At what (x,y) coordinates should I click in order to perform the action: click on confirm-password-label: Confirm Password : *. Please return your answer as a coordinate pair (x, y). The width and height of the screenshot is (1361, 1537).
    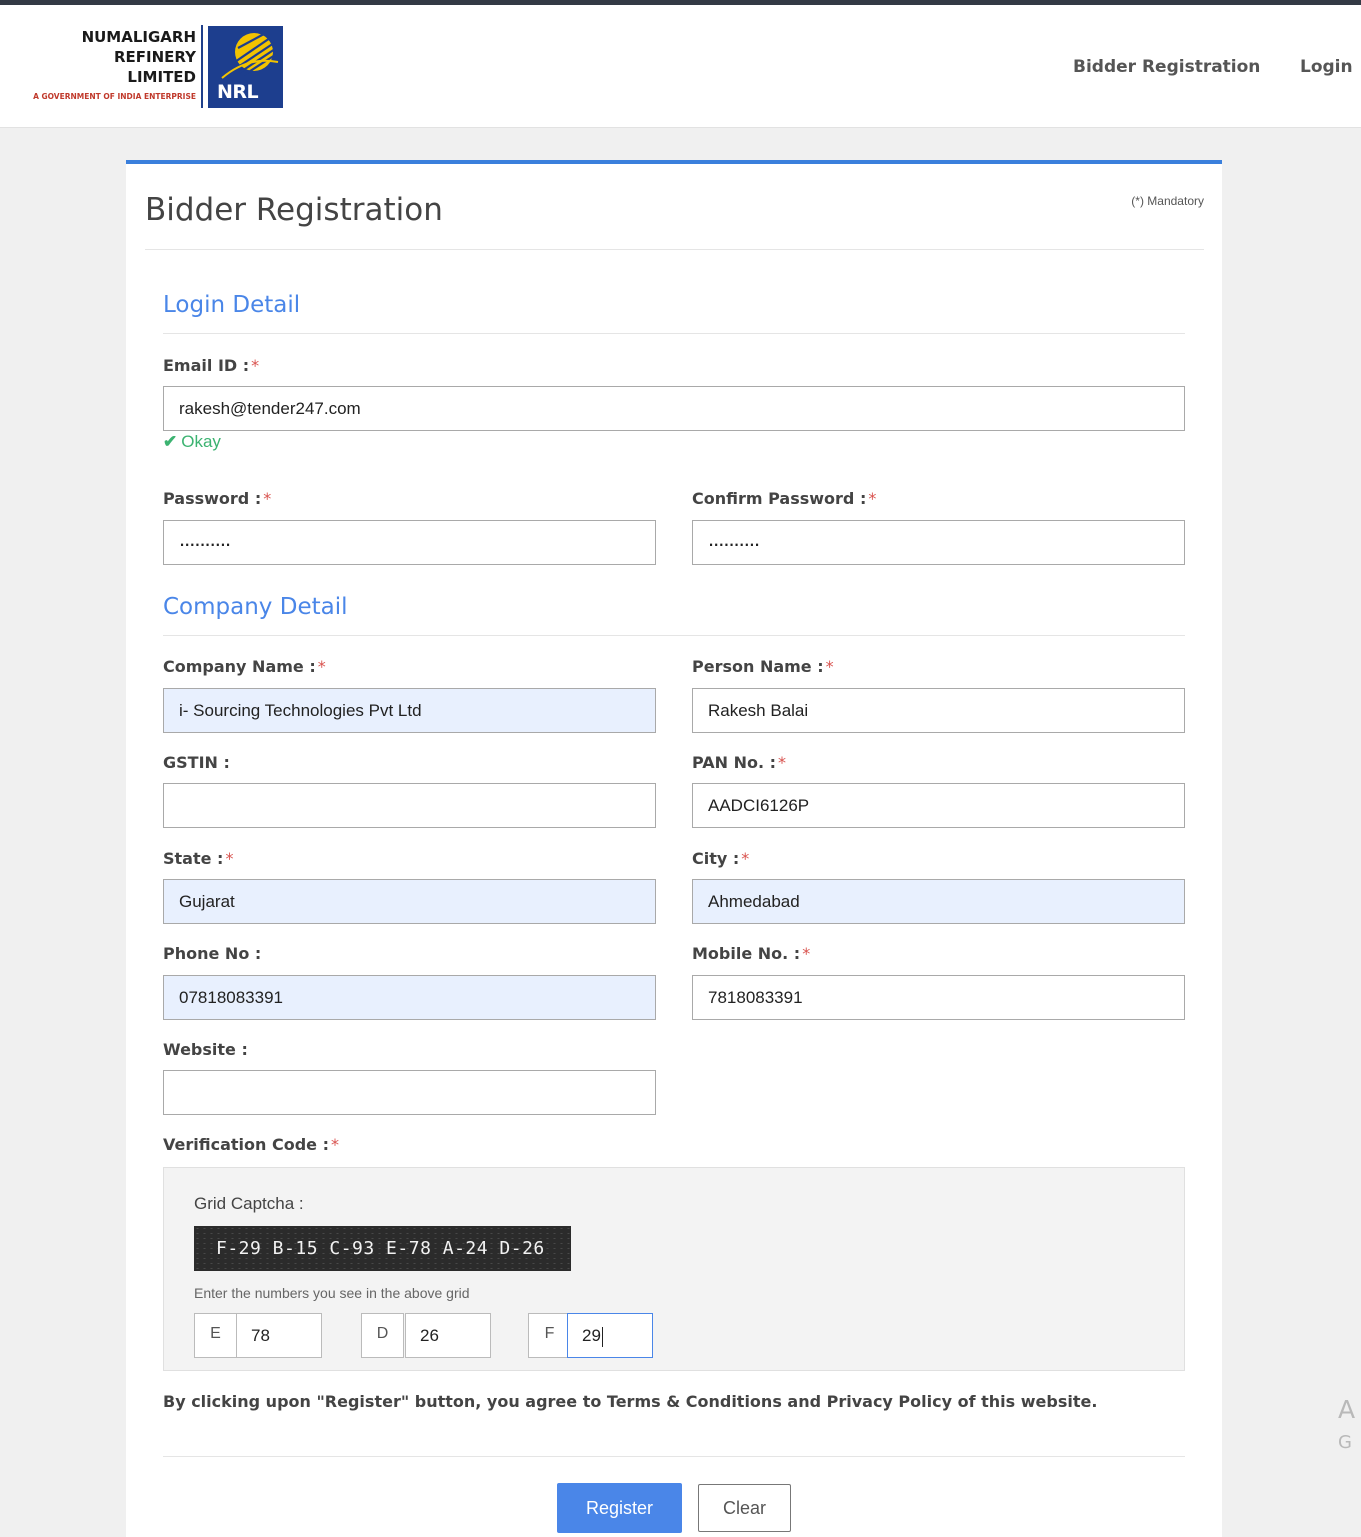
    Looking at the image, I should click on (784, 498).